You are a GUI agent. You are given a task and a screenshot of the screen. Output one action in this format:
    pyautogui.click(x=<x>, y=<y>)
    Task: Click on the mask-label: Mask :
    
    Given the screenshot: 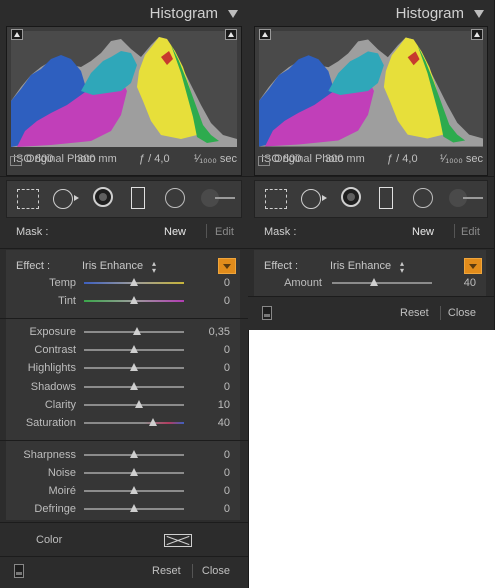 What is the action you would take?
    pyautogui.click(x=32, y=232)
    